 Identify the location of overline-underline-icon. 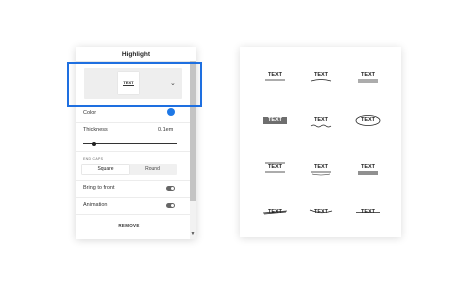
(275, 167).